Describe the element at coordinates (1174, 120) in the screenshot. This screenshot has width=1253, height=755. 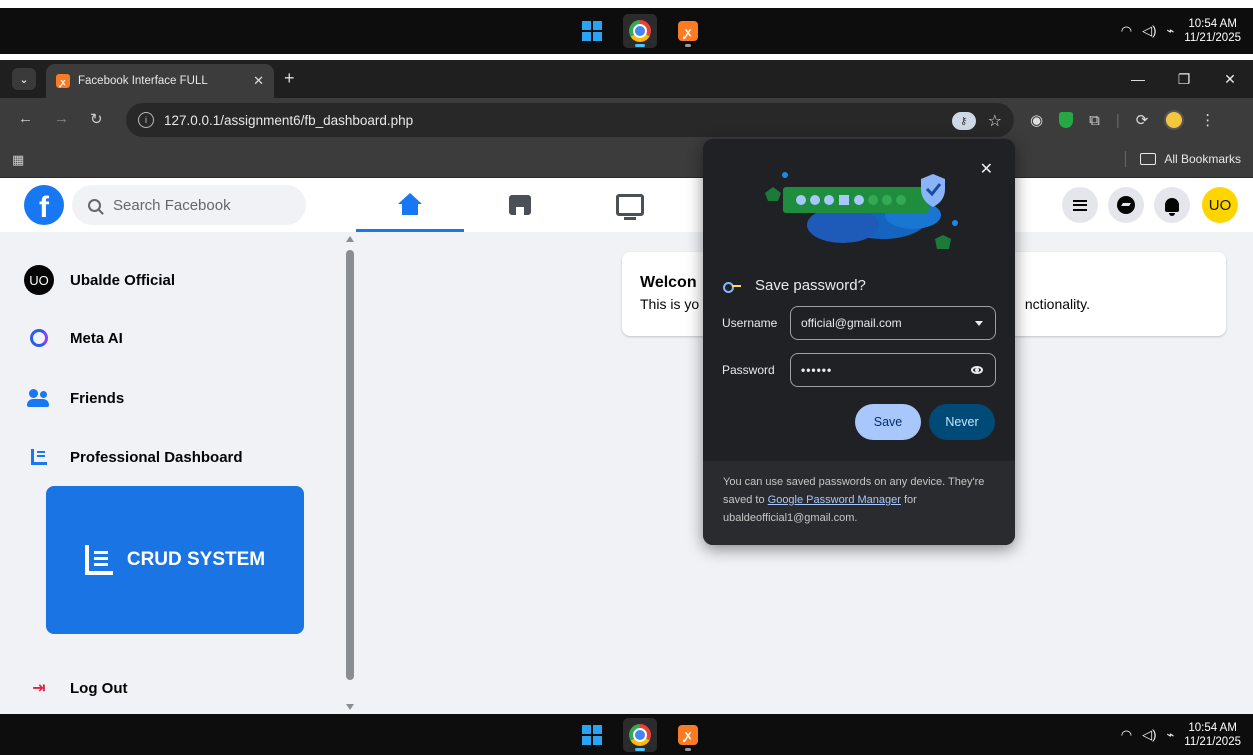
I see `profile-avatar` at that location.